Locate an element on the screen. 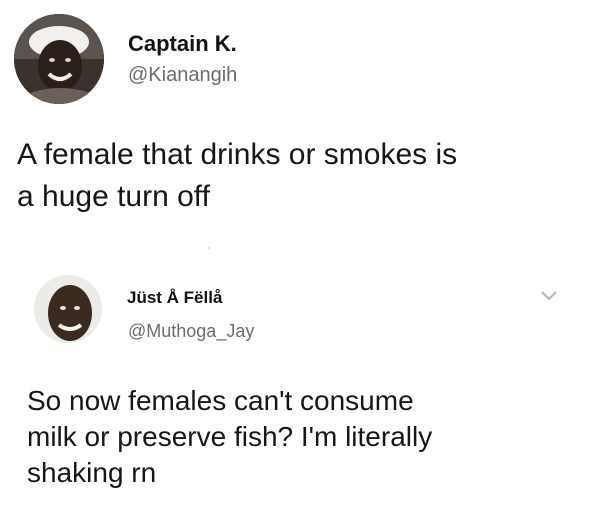  display-name: Captain K. is located at coordinates (182, 44).